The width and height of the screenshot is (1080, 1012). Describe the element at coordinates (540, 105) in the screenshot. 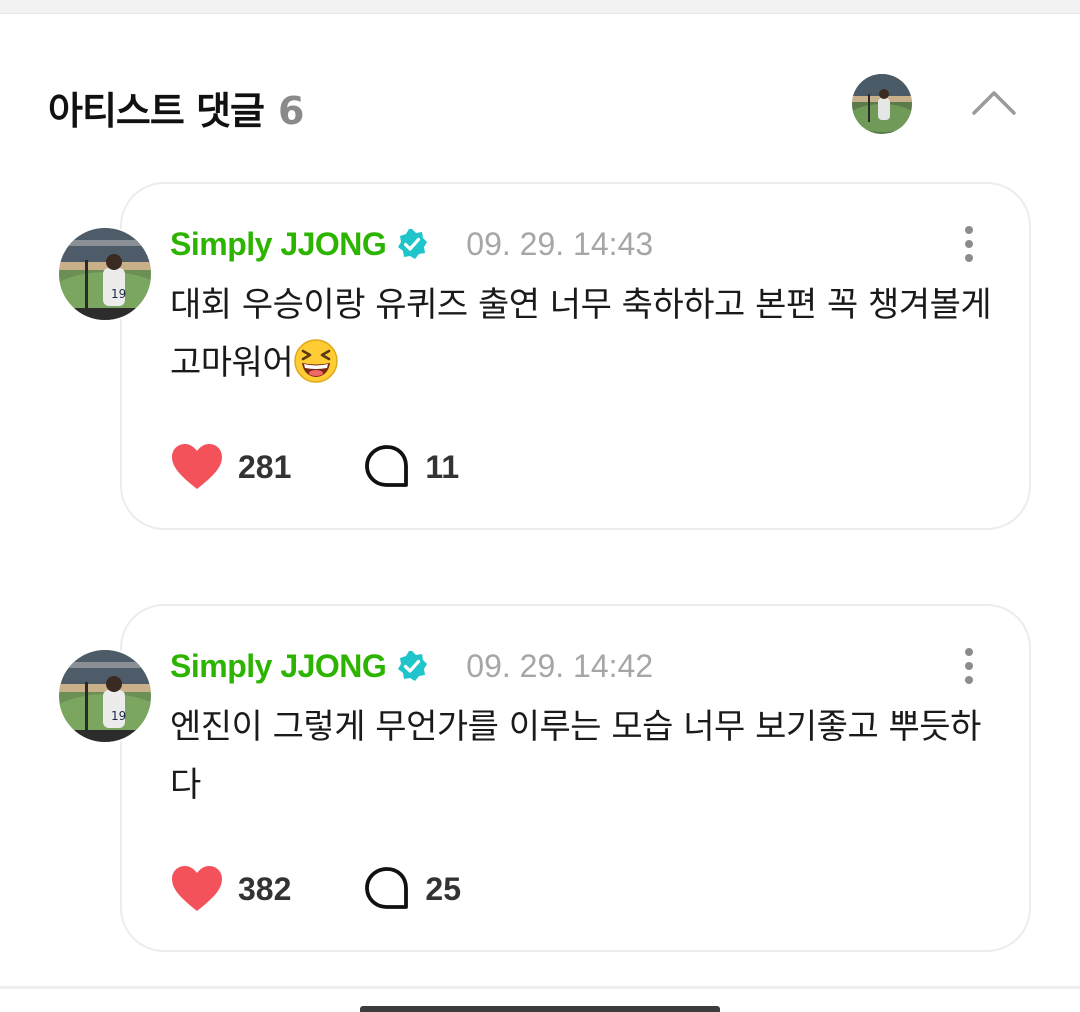

I see `artist-comments-header: 아티스트 댓글 6` at that location.